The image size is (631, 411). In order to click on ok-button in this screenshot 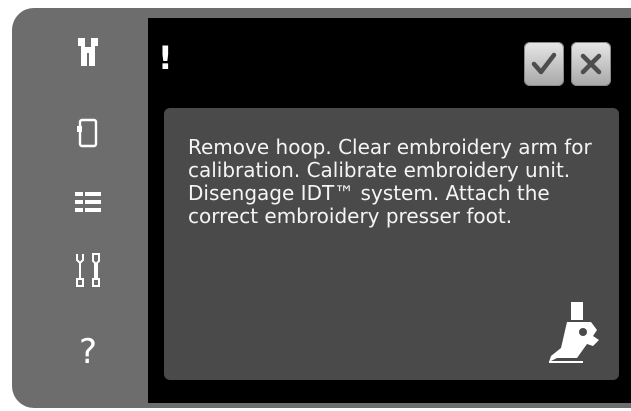, I will do `click(544, 64)`.